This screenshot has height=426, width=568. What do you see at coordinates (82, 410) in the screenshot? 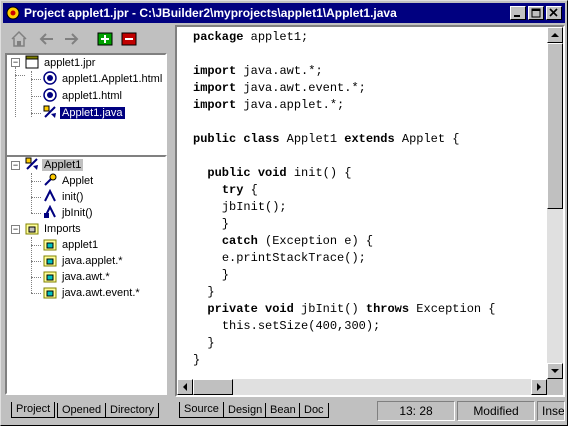
I see `tab-opened: Opened` at bounding box center [82, 410].